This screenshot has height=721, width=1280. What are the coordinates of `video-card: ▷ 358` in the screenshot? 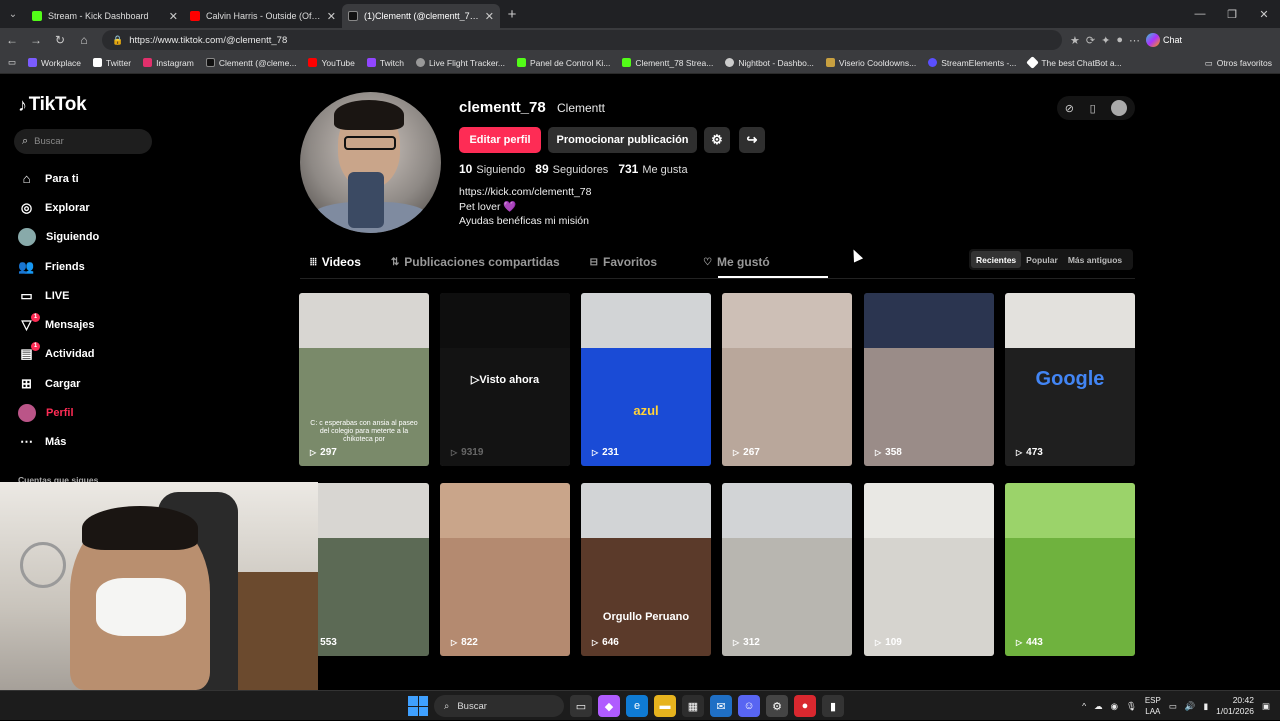 It's located at (929, 379).